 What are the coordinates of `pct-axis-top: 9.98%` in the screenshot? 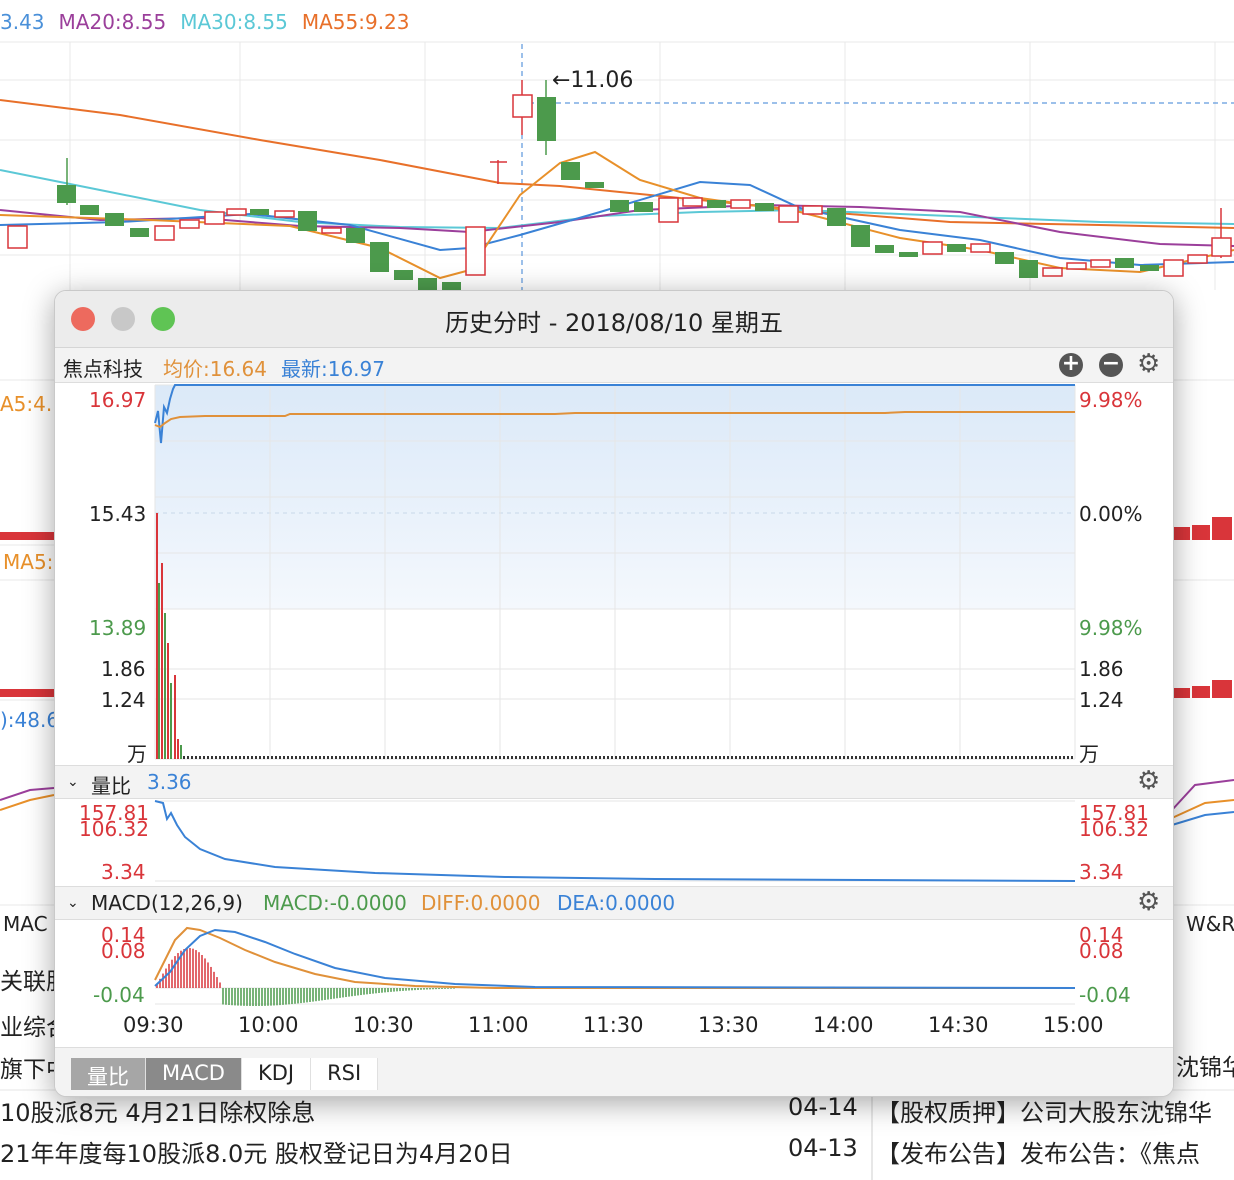 It's located at (1111, 400).